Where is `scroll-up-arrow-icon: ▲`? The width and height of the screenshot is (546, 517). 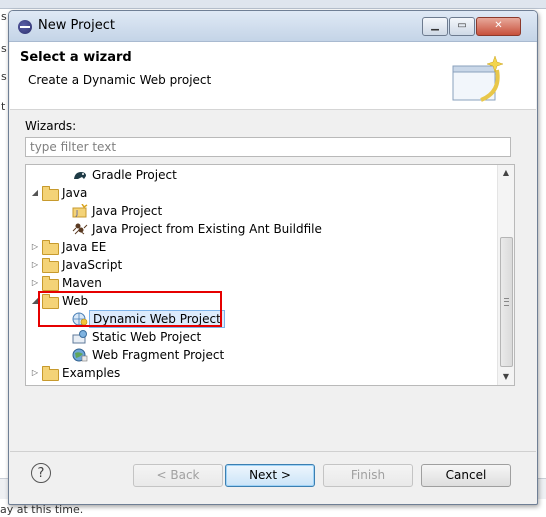
scroll-up-arrow-icon: ▲ is located at coordinates (506, 173).